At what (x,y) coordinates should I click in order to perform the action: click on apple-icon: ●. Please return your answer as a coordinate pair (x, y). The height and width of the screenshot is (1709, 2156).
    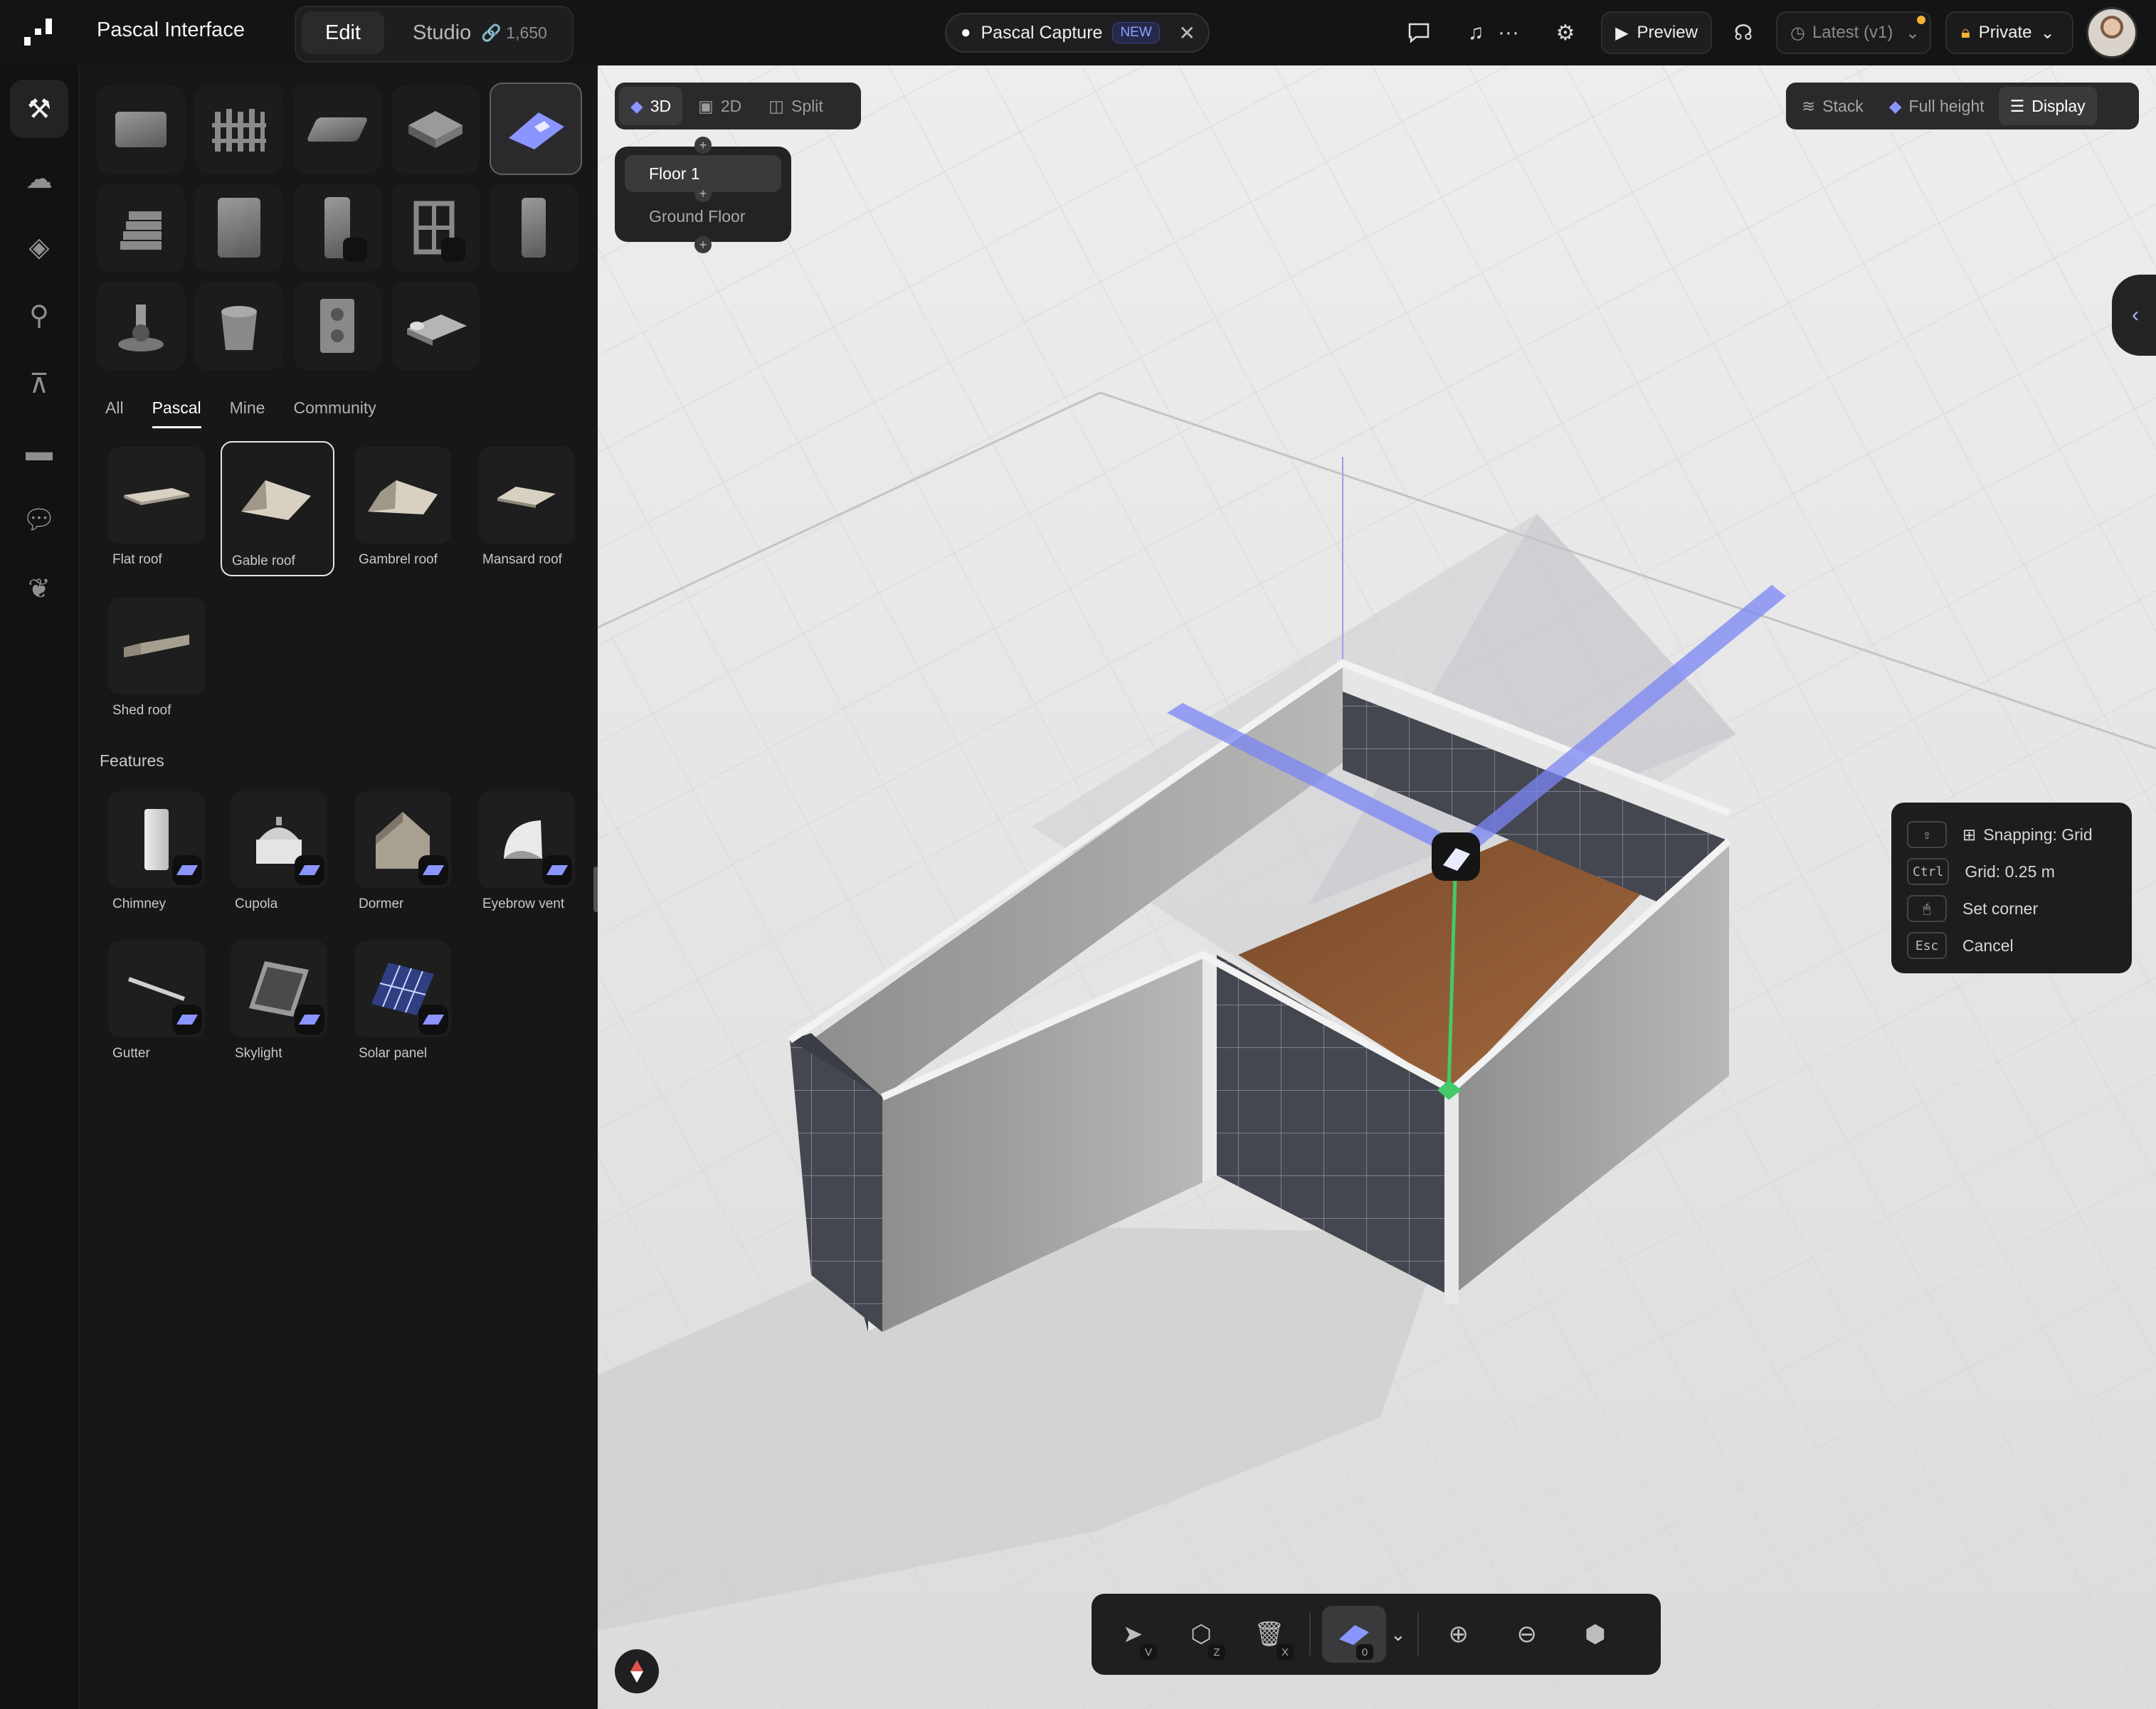
    Looking at the image, I should click on (966, 32).